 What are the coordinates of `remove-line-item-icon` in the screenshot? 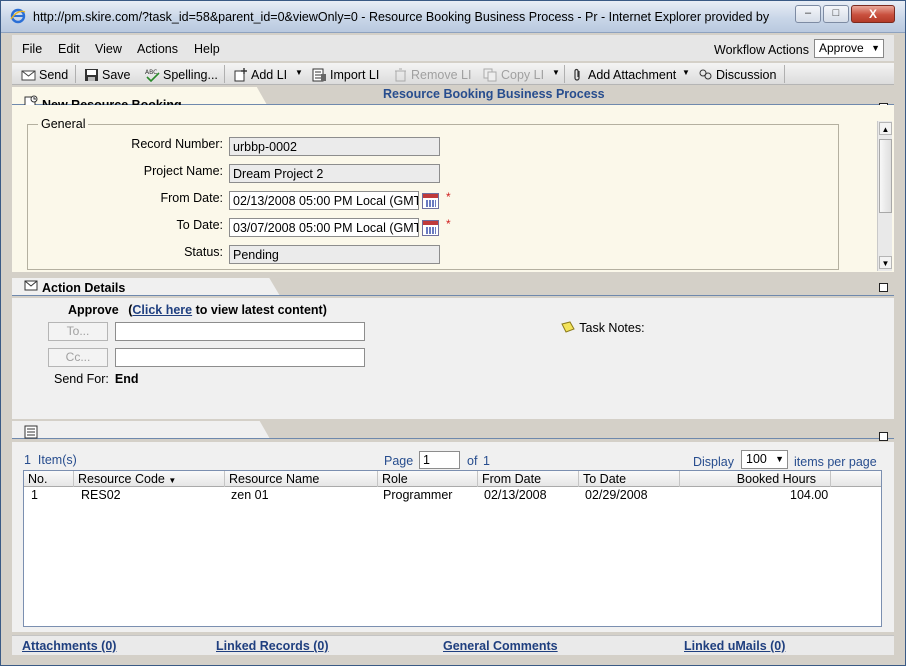 It's located at (400, 74).